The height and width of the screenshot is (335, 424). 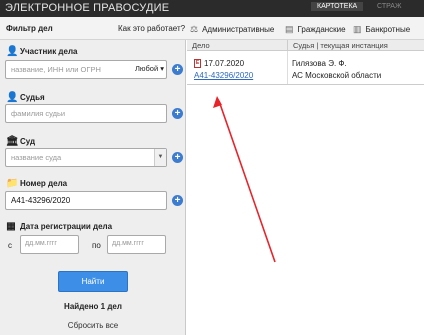 I want to click on calendar-icon: ▦, so click(x=11, y=226).